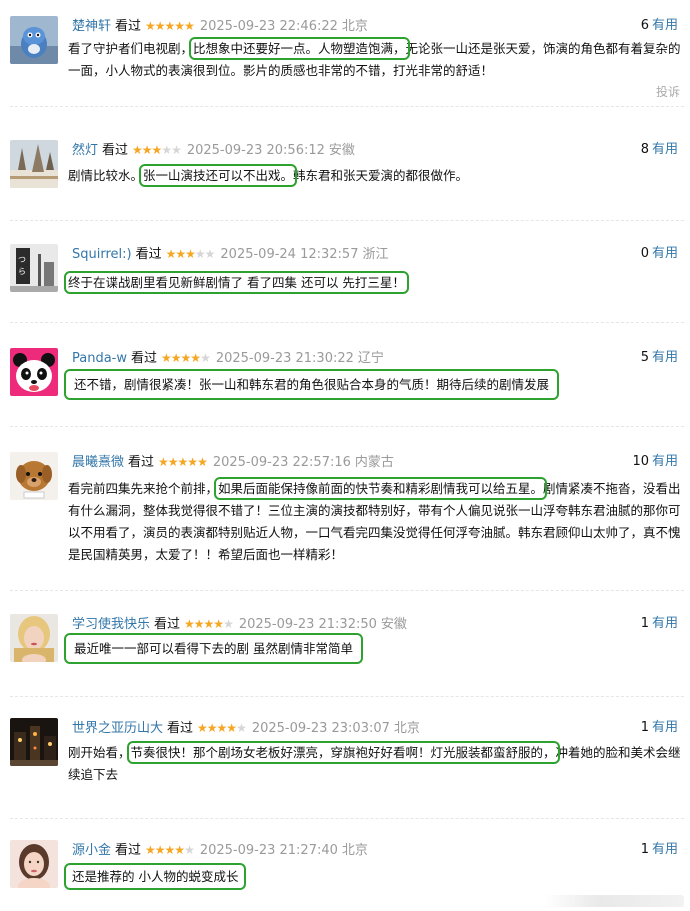 The height and width of the screenshot is (911, 690). What do you see at coordinates (34, 864) in the screenshot?
I see `girl-portrait-avatar-icon` at bounding box center [34, 864].